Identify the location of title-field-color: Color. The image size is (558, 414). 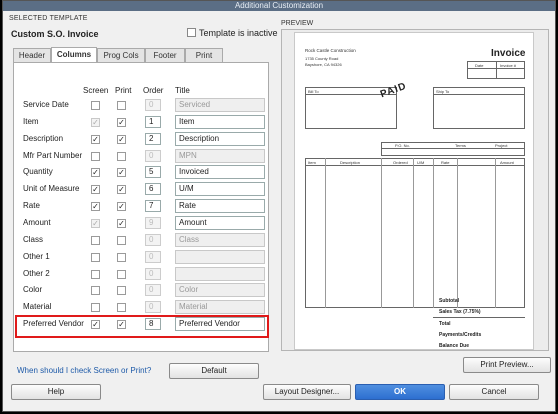
(220, 290).